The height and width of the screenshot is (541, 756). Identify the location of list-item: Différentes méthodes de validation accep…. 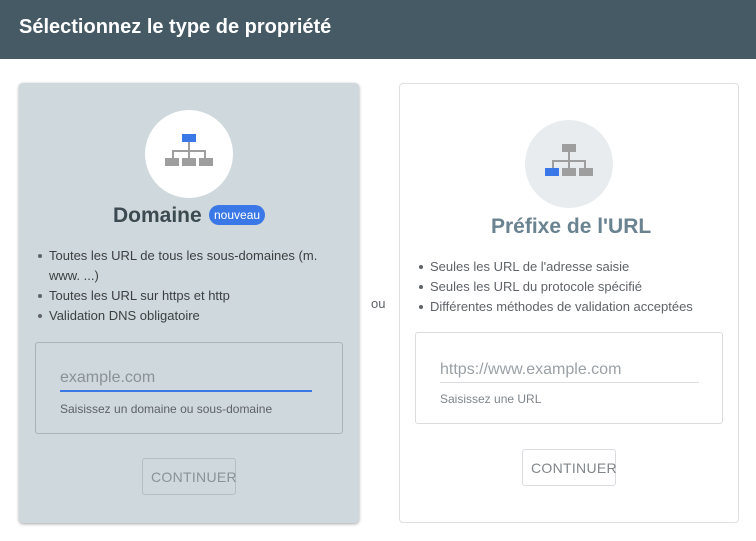
(573, 307).